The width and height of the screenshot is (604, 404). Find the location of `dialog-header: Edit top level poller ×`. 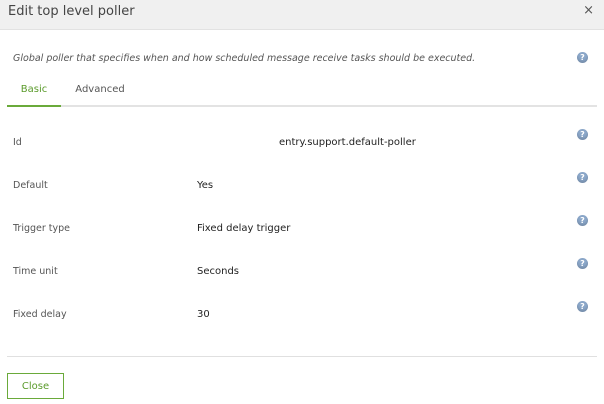

dialog-header: Edit top level poller × is located at coordinates (302, 15).